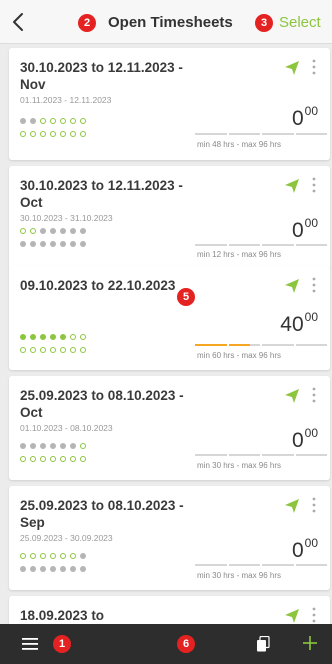  What do you see at coordinates (66, 428) in the screenshot?
I see `timesheet-range: 01.10.2023 - 08.10.2023` at bounding box center [66, 428].